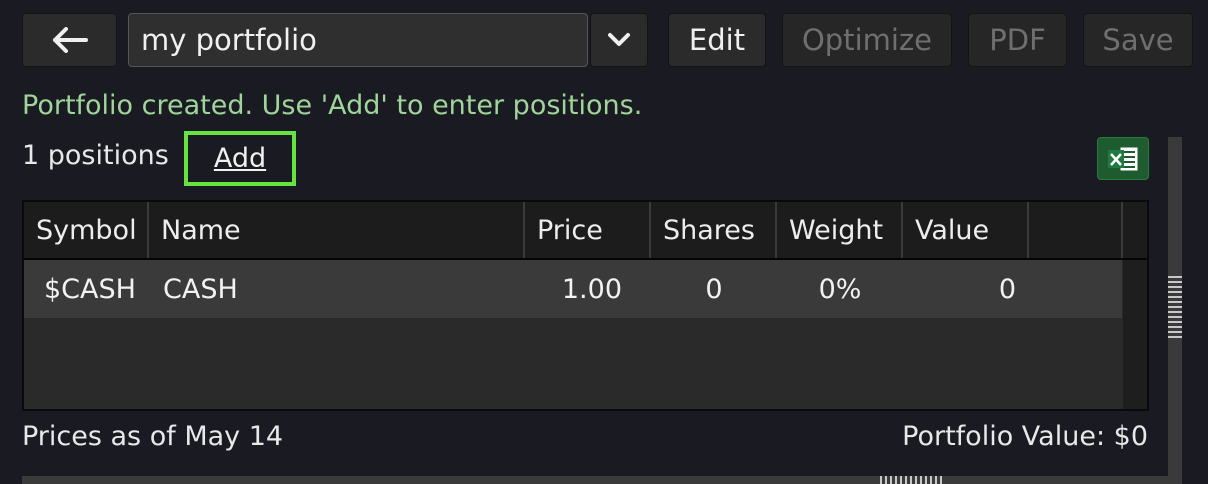 The image size is (1208, 484). I want to click on optimize-button: Optimize, so click(867, 40).